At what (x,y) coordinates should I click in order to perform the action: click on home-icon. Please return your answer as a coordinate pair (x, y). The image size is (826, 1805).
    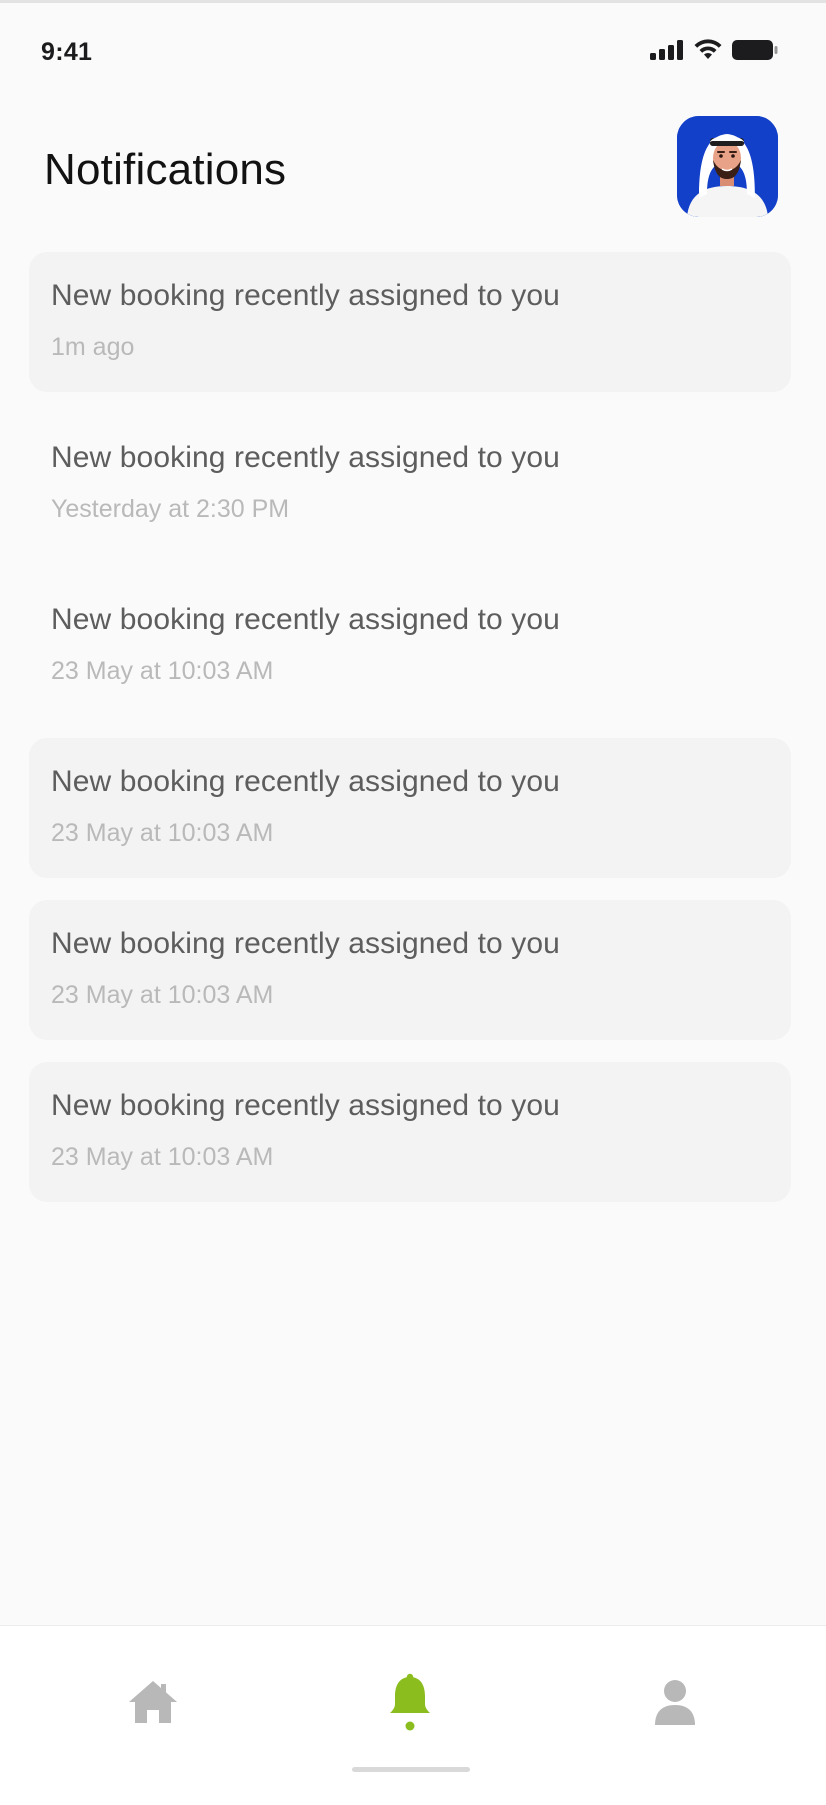
    Looking at the image, I should click on (153, 1704).